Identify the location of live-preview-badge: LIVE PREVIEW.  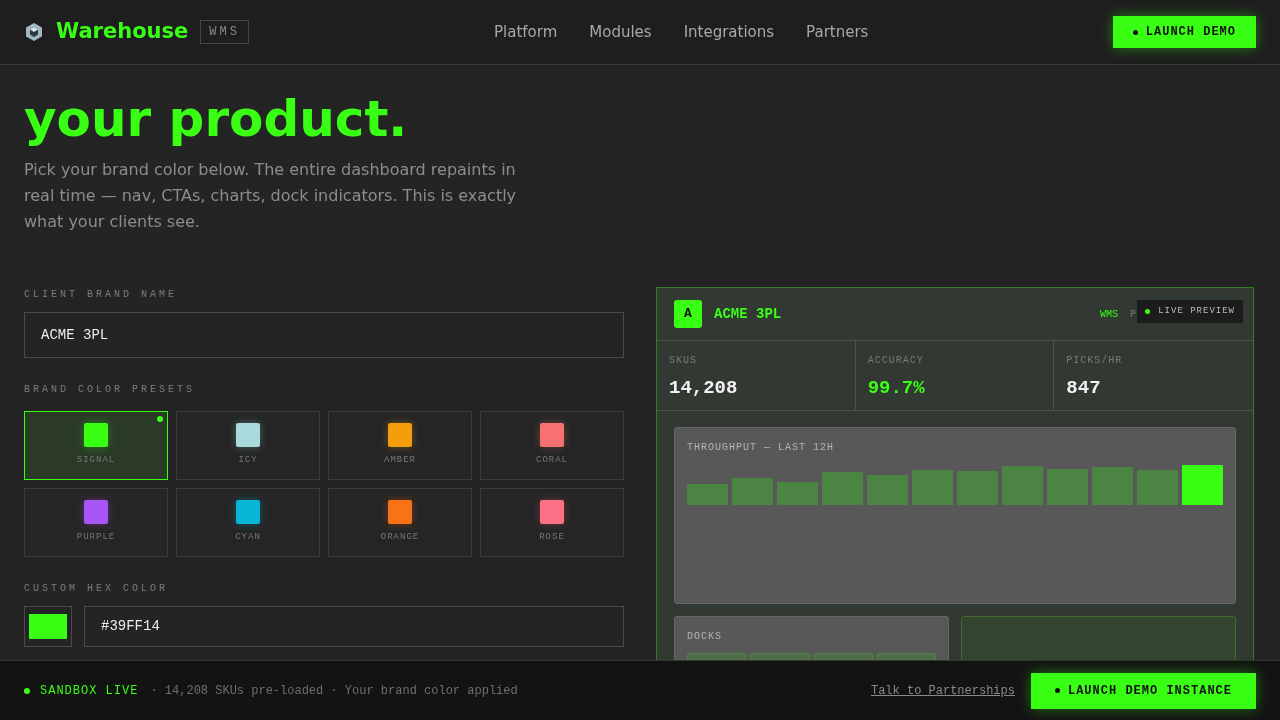
(1190, 311).